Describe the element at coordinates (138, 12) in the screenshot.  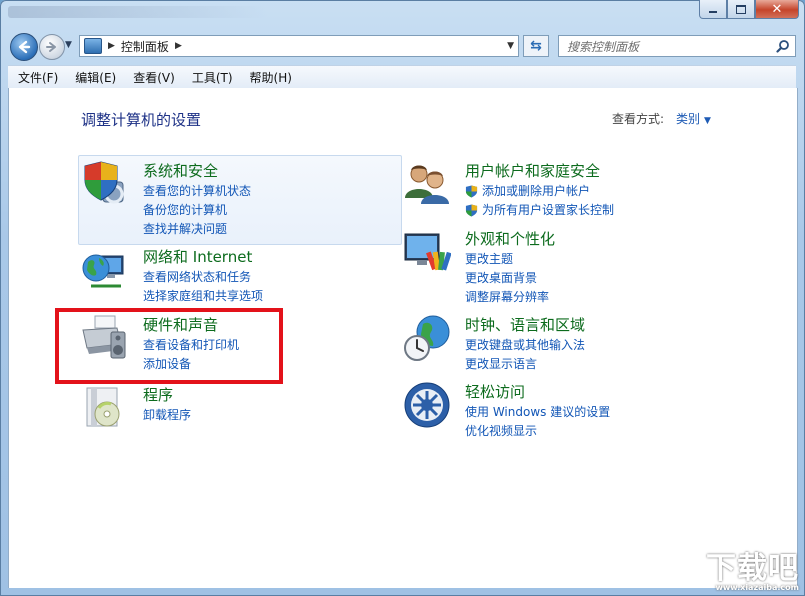
I see `blurred-title-area` at that location.